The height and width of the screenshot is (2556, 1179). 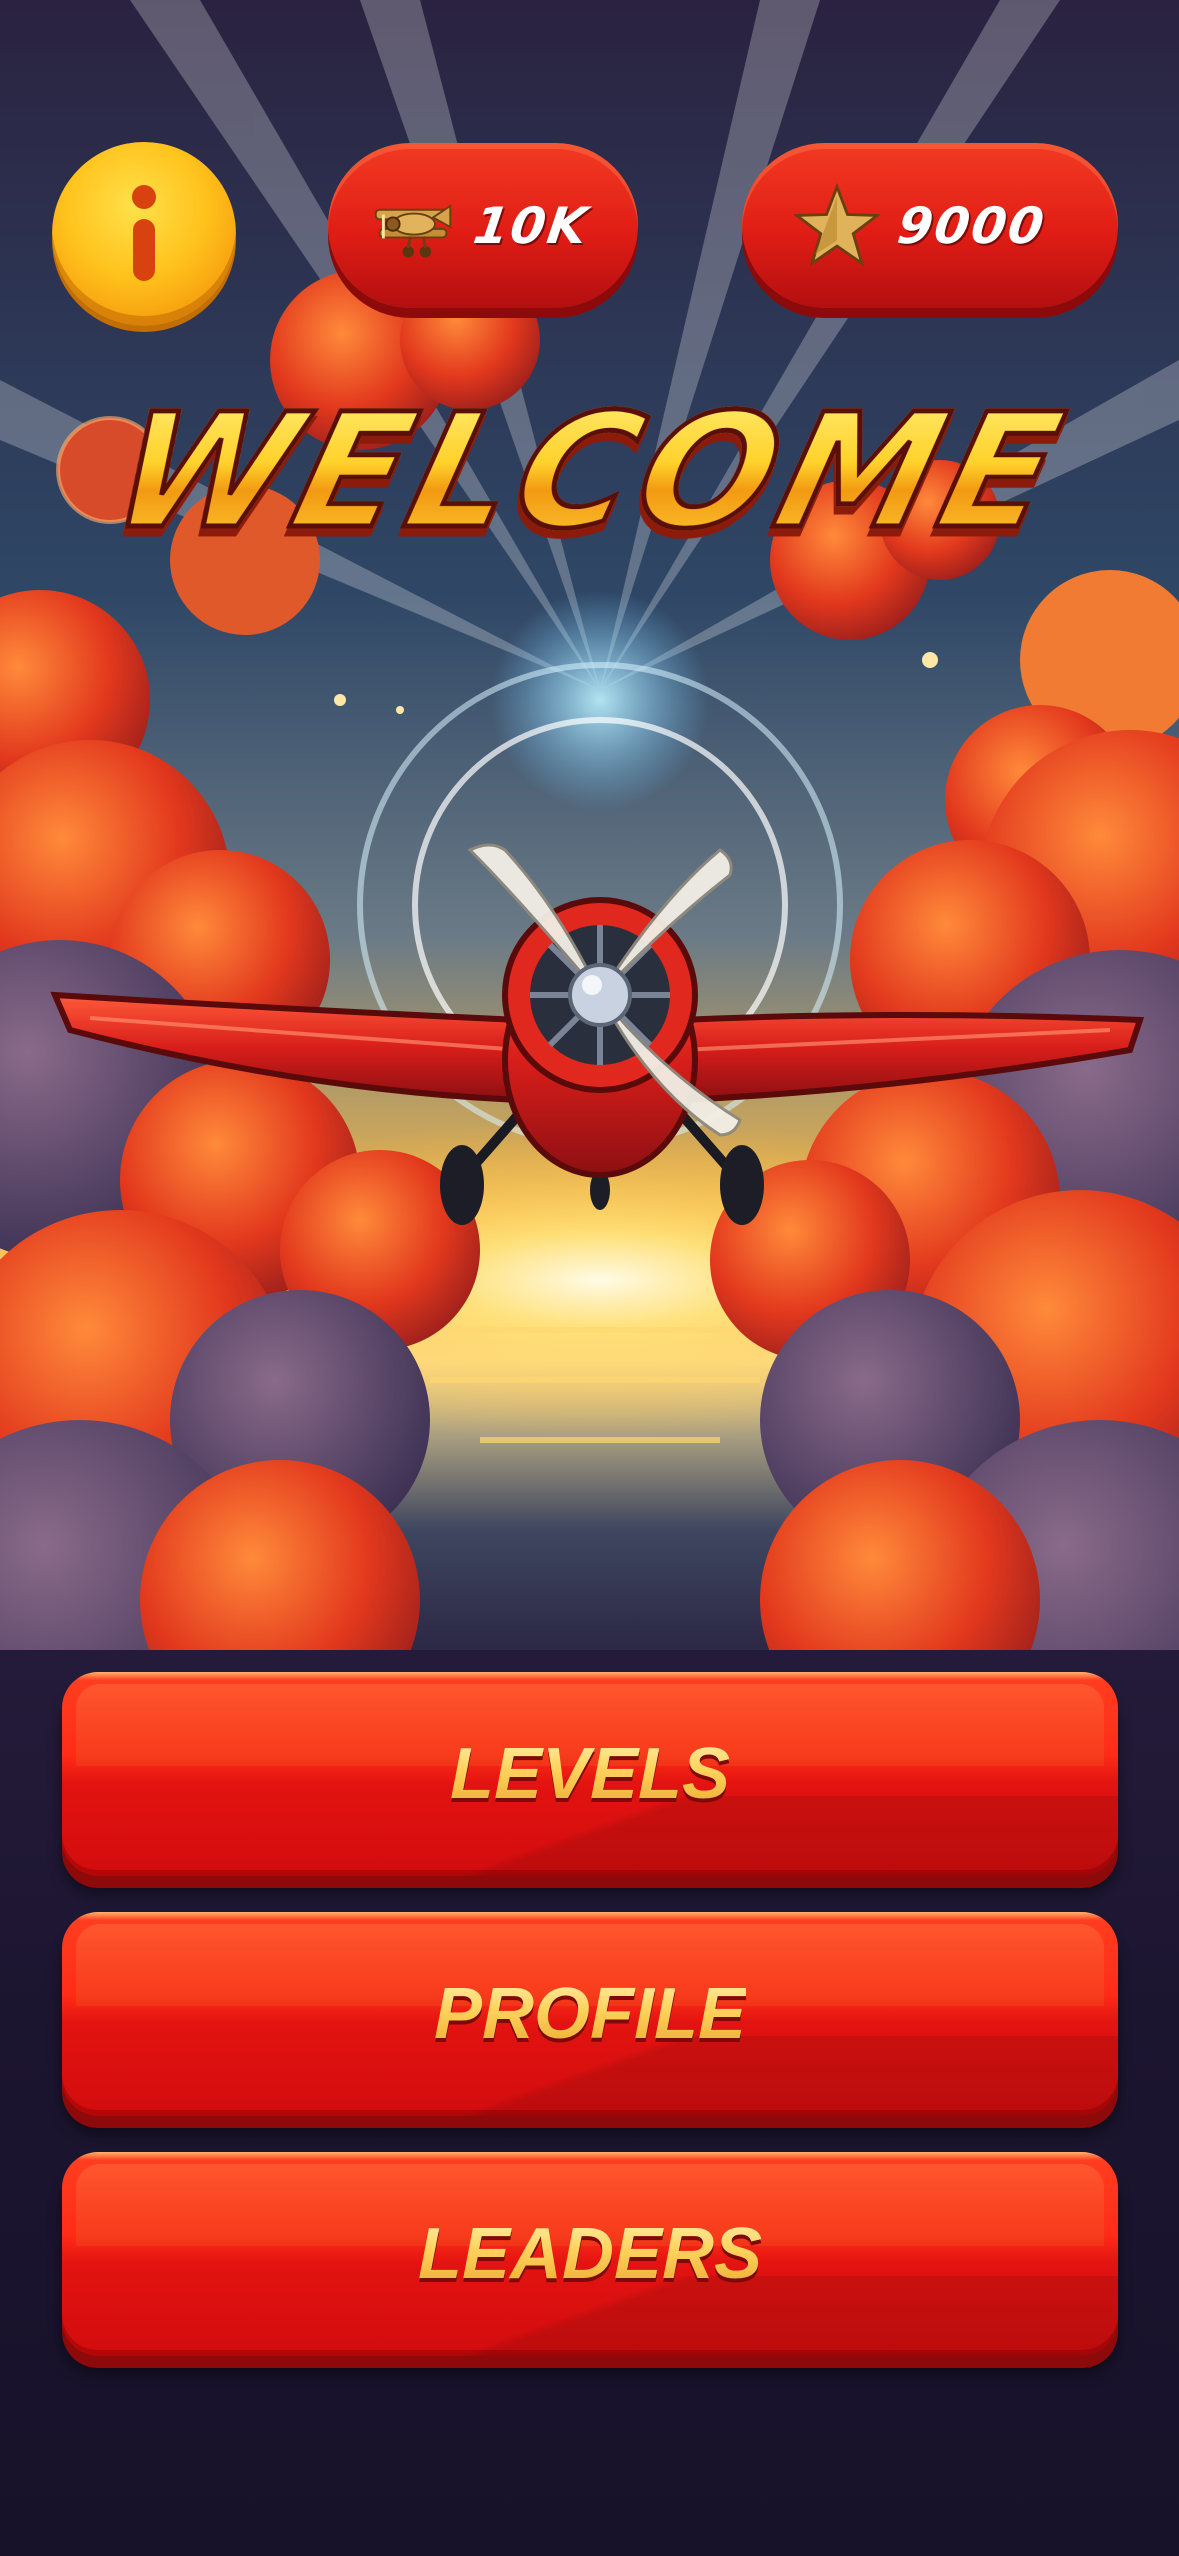 I want to click on planes-count: 10K, so click(x=531, y=225).